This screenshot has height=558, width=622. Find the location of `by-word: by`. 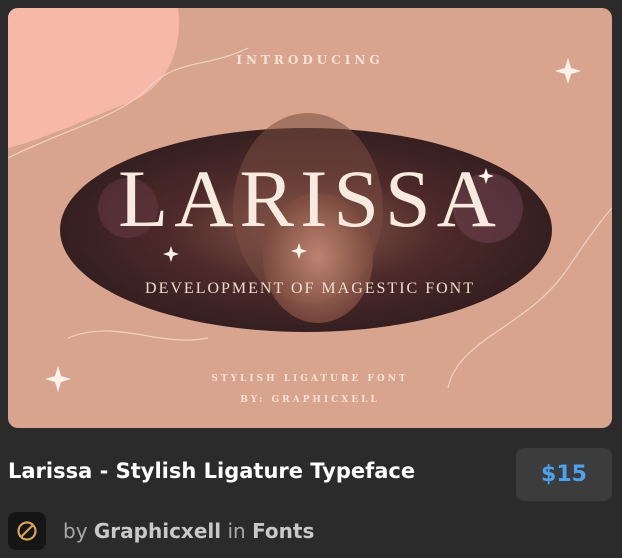

by-word: by is located at coordinates (75, 531).